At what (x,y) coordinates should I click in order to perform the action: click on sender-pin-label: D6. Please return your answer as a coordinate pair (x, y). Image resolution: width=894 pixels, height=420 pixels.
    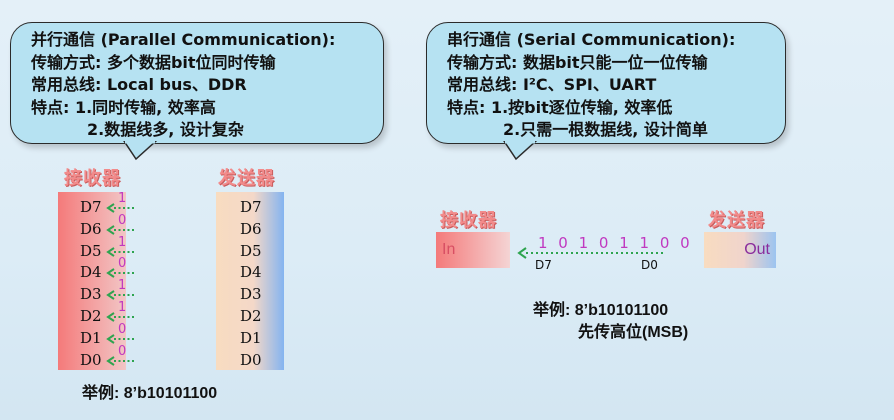
    Looking at the image, I should click on (251, 228).